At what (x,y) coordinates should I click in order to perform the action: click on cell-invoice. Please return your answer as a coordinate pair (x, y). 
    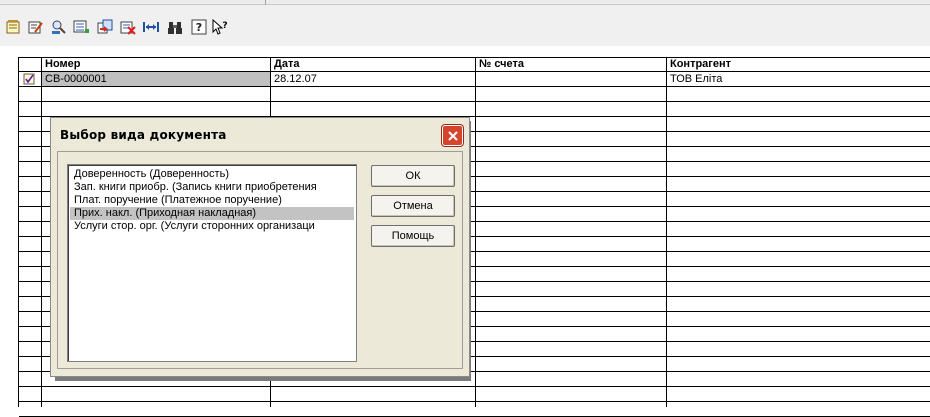
    Looking at the image, I should click on (571, 79).